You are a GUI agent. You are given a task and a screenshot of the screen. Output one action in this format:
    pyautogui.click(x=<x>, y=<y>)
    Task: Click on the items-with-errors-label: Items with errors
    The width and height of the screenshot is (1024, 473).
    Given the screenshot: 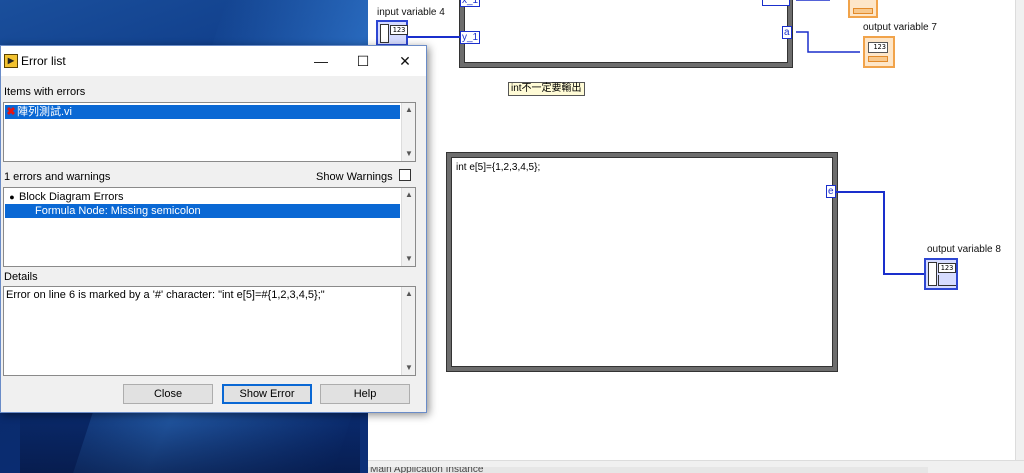 What is the action you would take?
    pyautogui.click(x=45, y=92)
    